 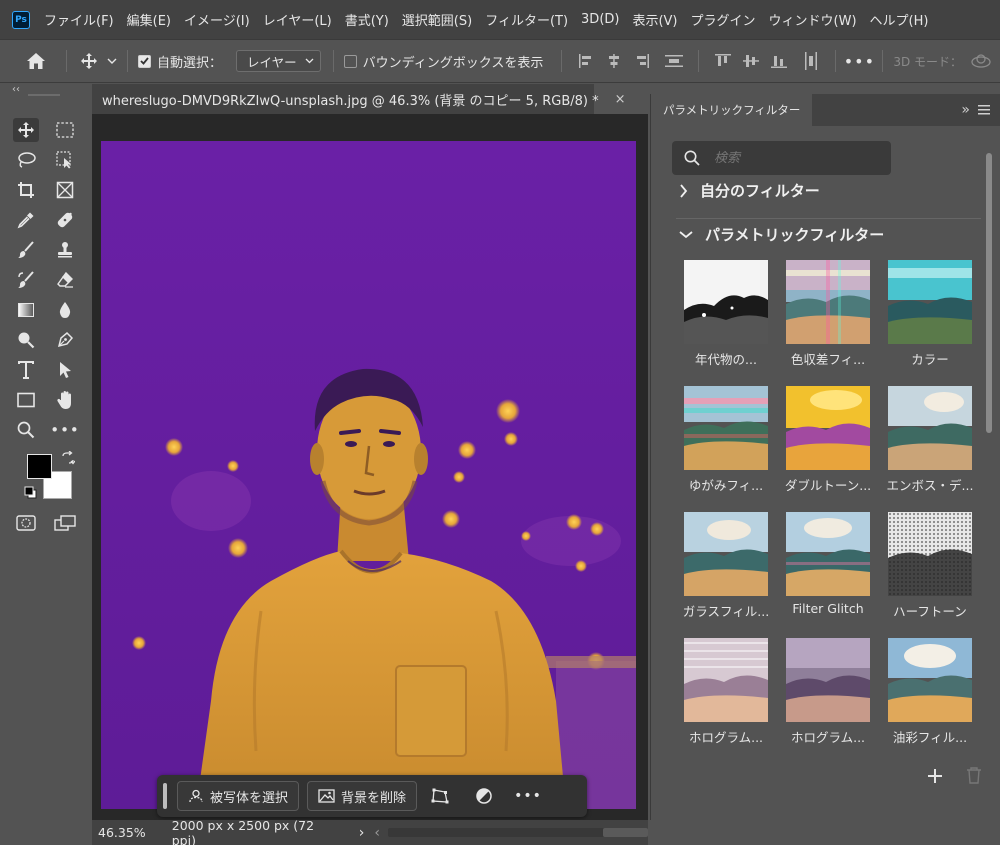 I want to click on gradient-tool-icon, so click(x=26, y=310).